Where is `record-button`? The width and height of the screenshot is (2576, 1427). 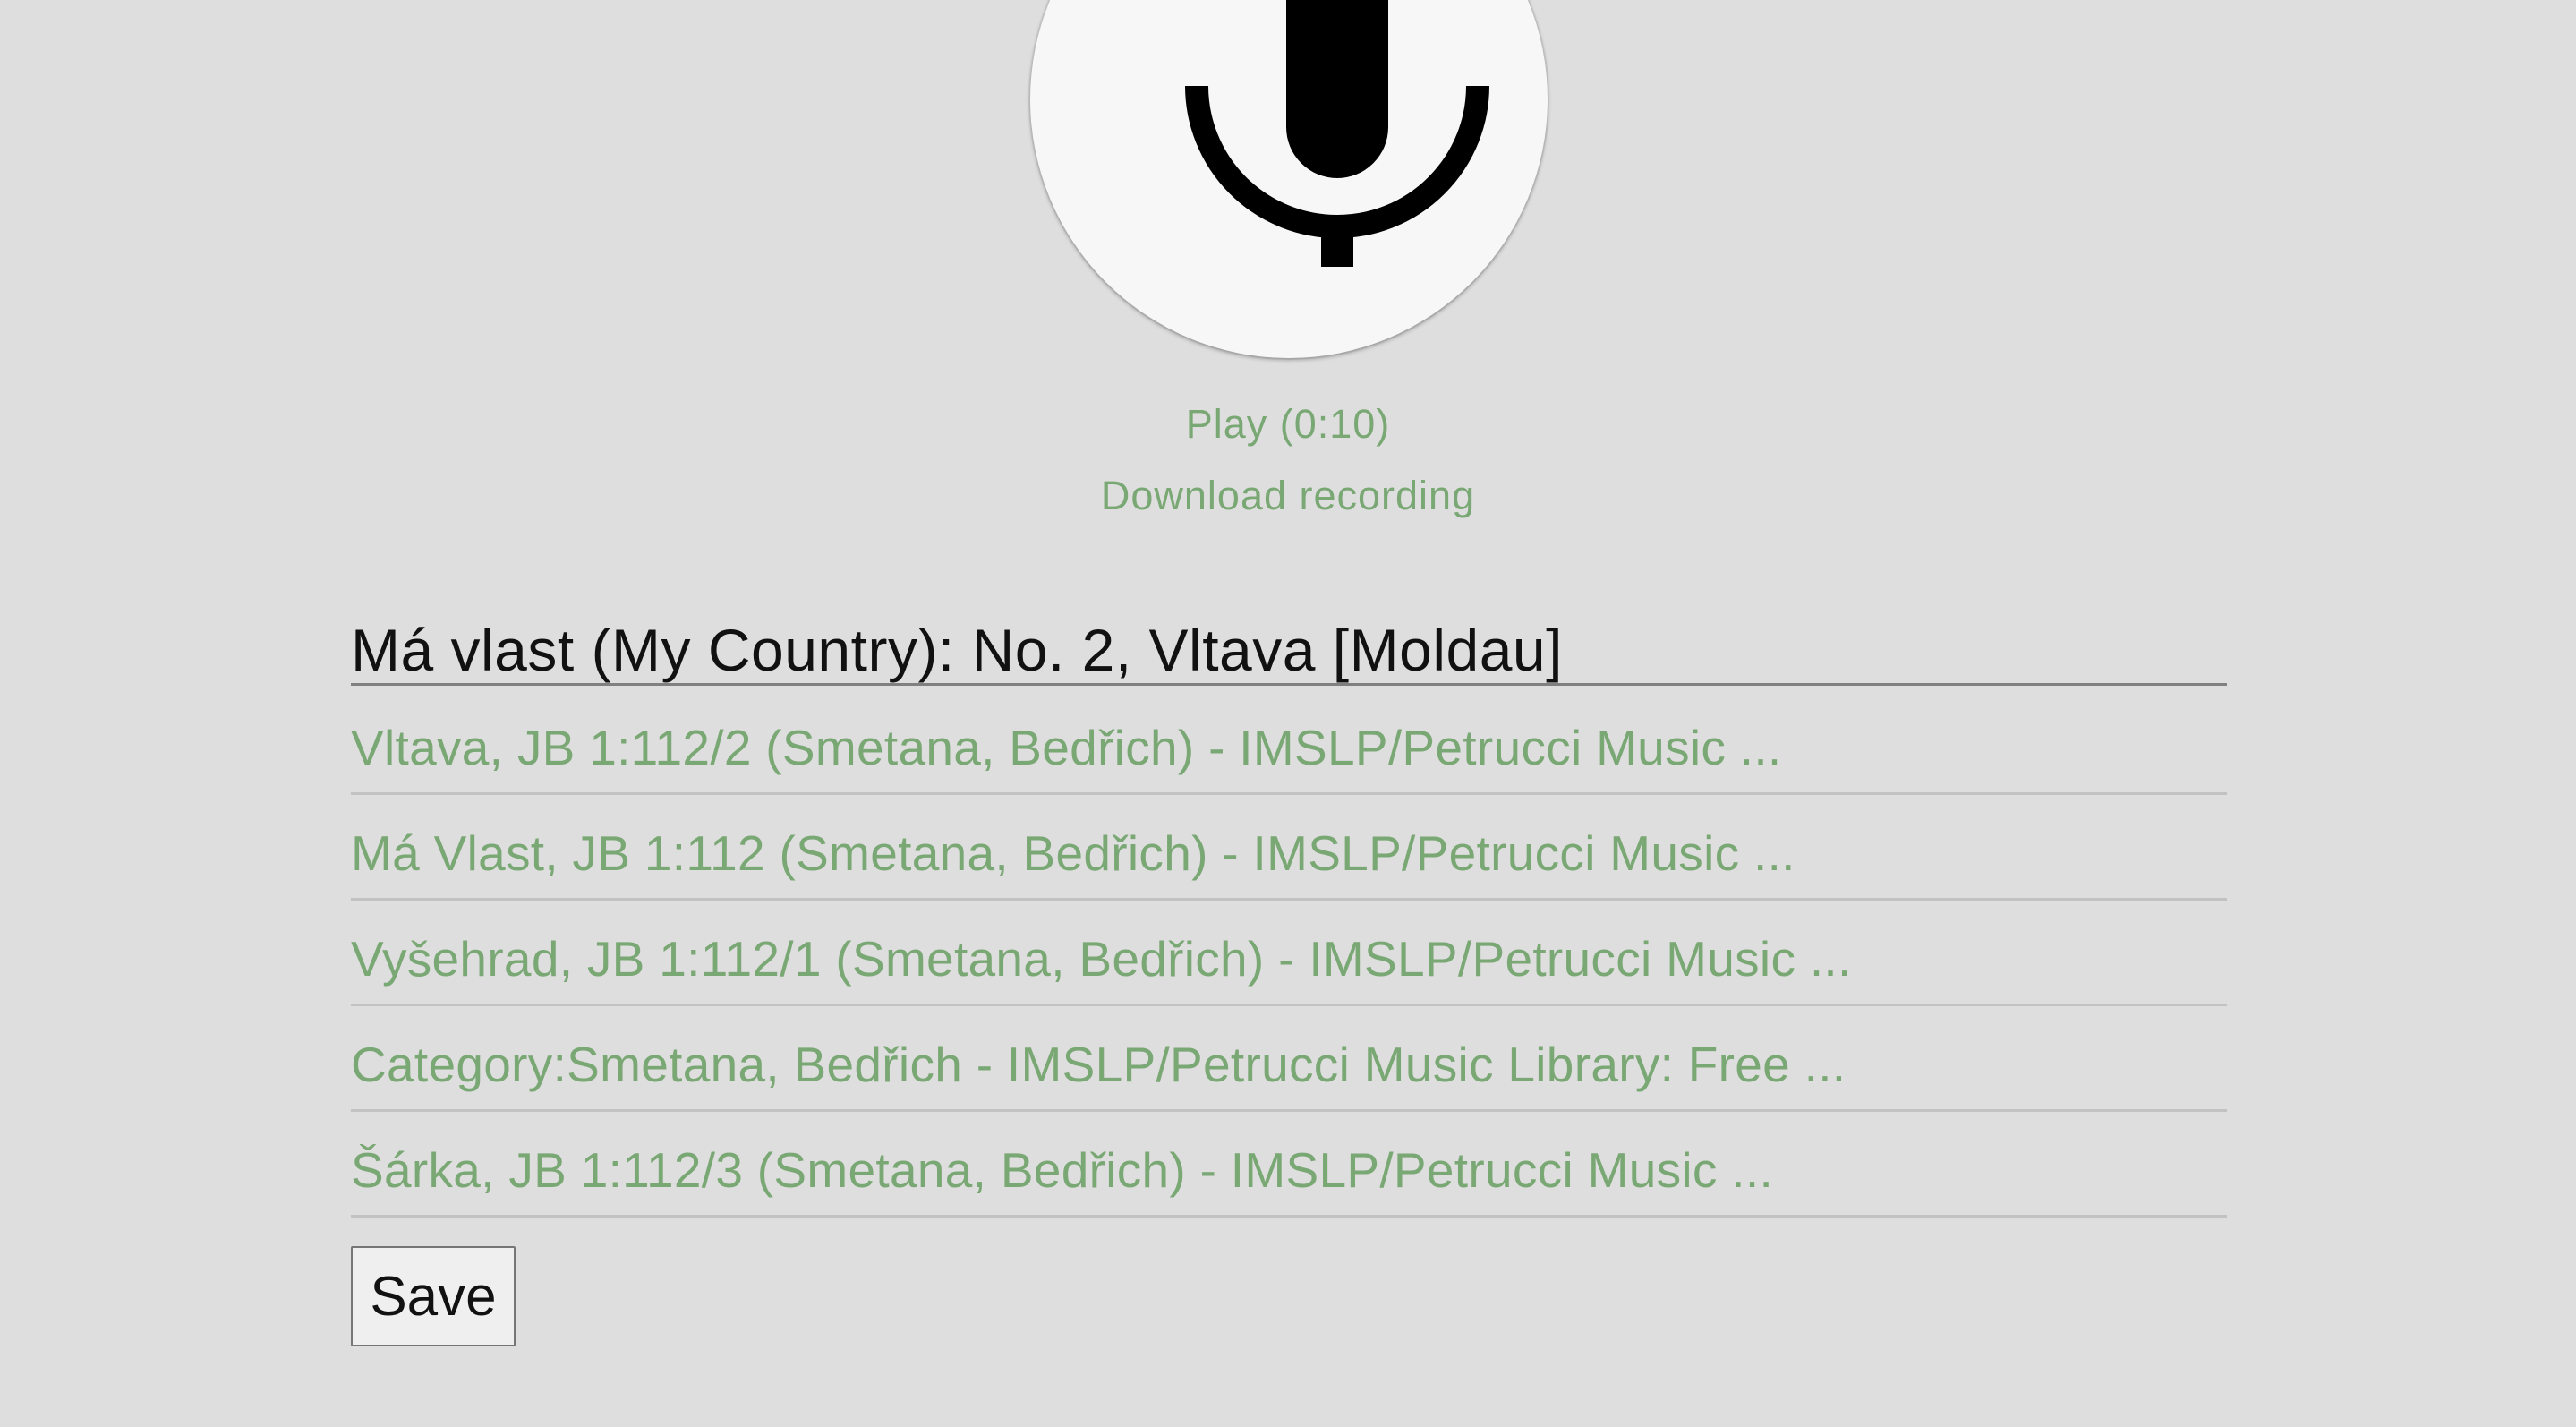
record-button is located at coordinates (1289, 179).